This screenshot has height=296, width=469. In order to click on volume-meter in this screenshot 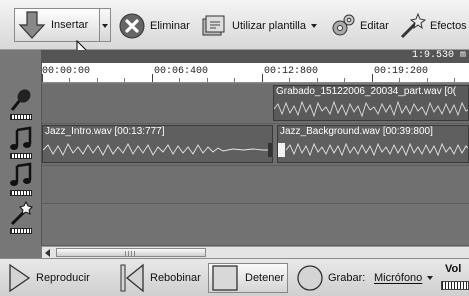, I will do `click(455, 285)`.